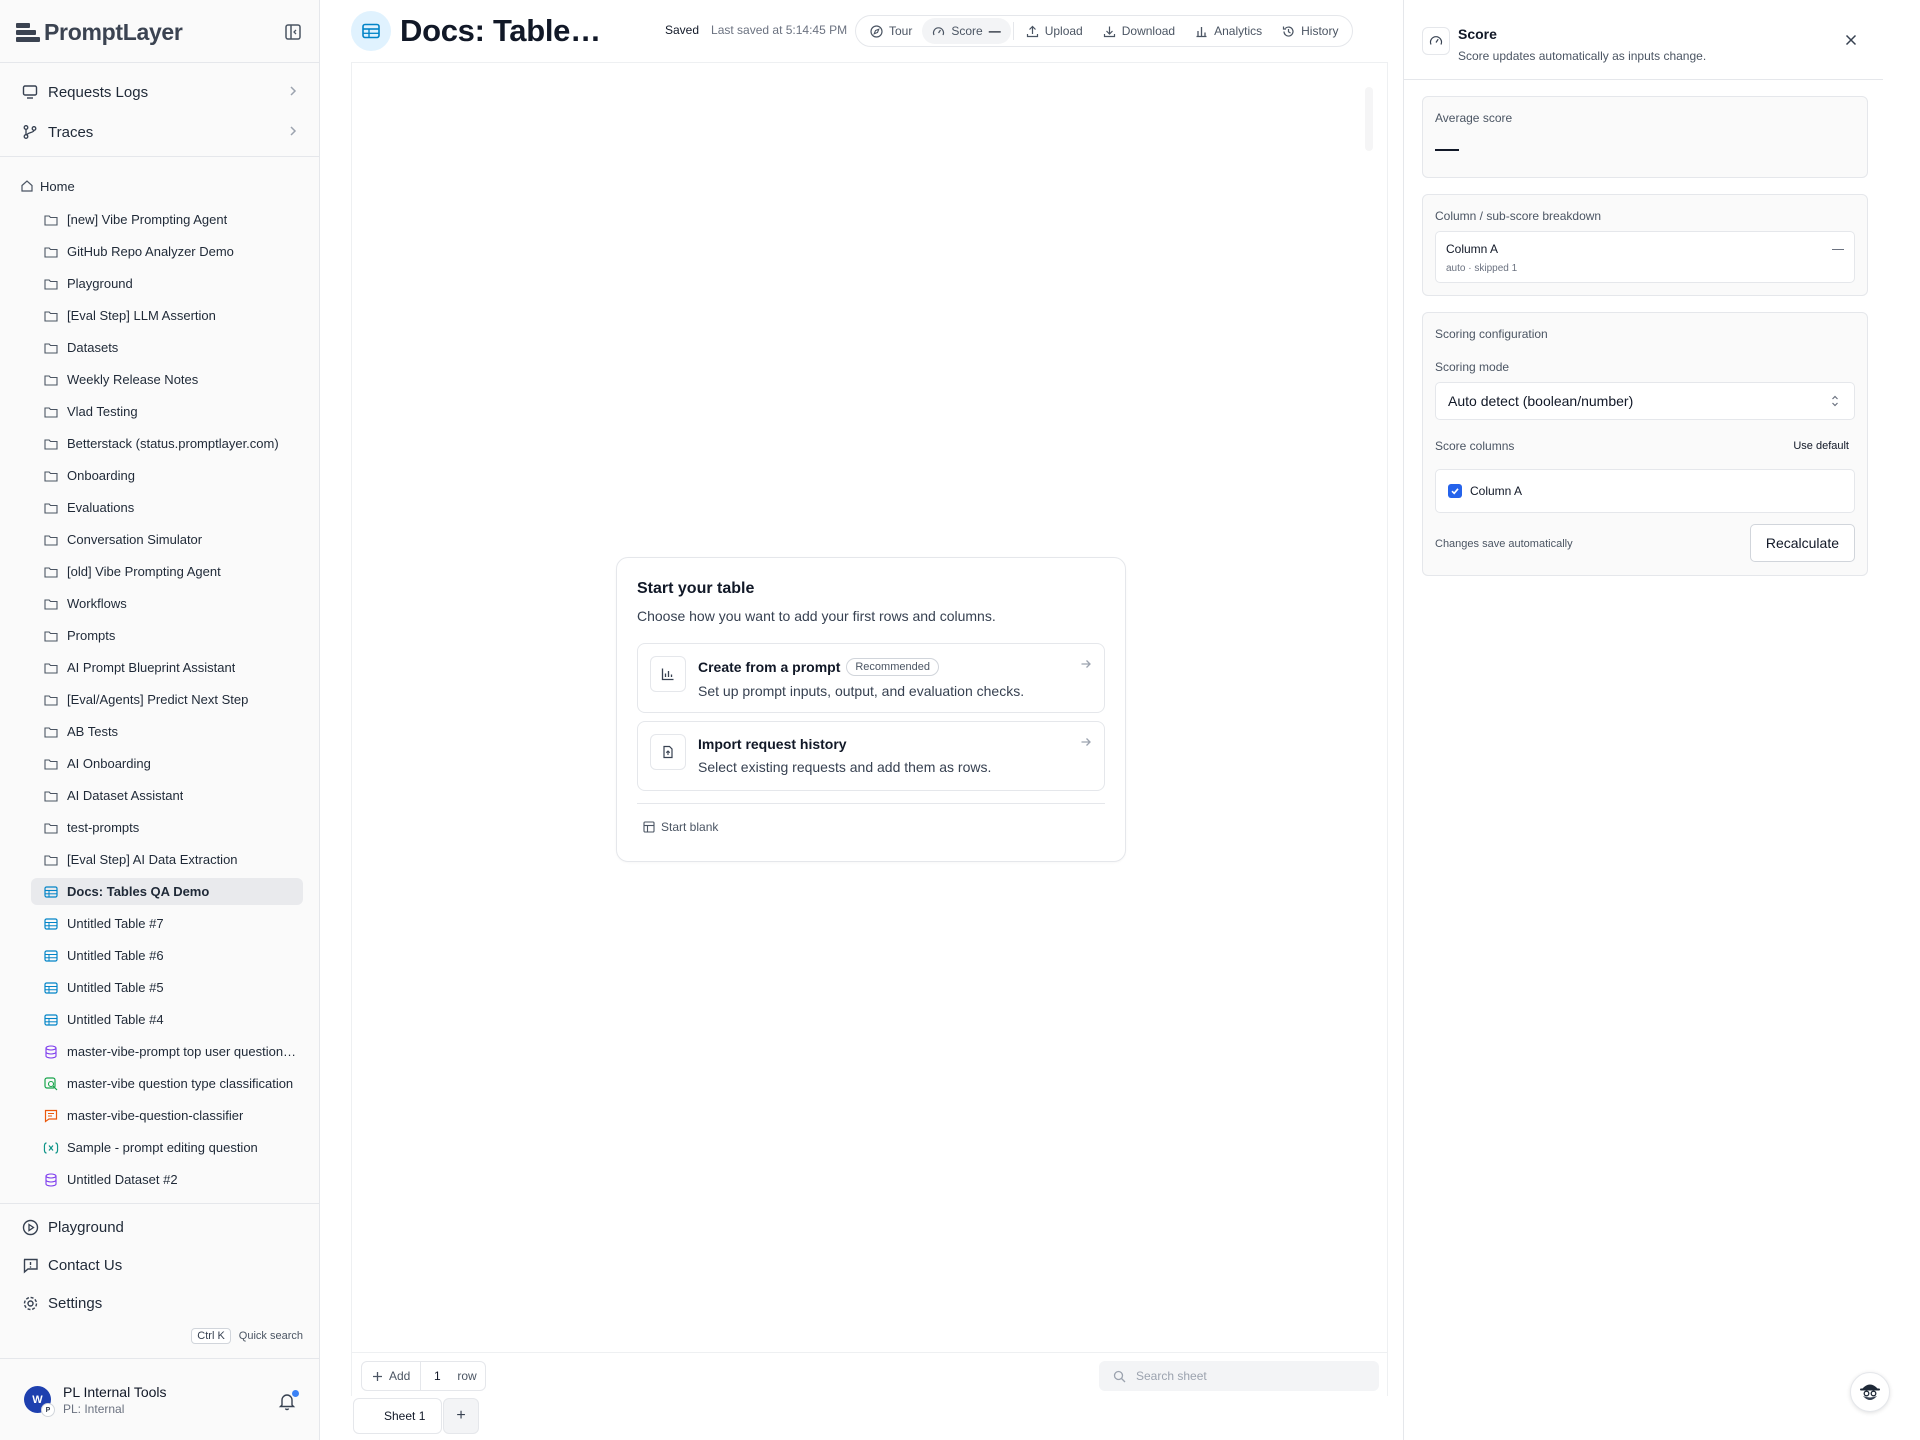 The width and height of the screenshot is (1920, 1440). Describe the element at coordinates (167, 251) in the screenshot. I see `tree-item: GitHub Repo Analyzer Demo` at that location.